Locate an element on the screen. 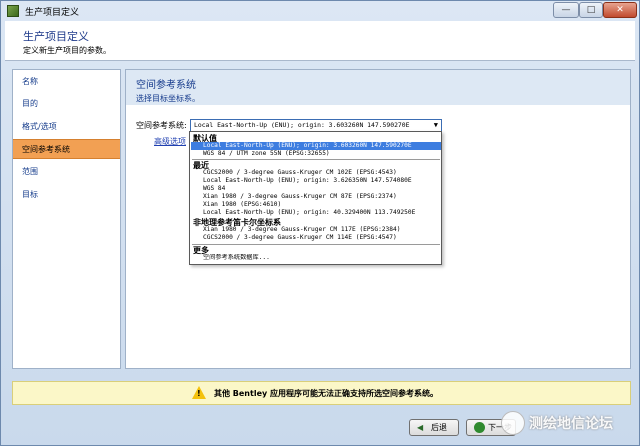 The width and height of the screenshot is (640, 446). sidebar-item-extent: 范围 is located at coordinates (66, 172).